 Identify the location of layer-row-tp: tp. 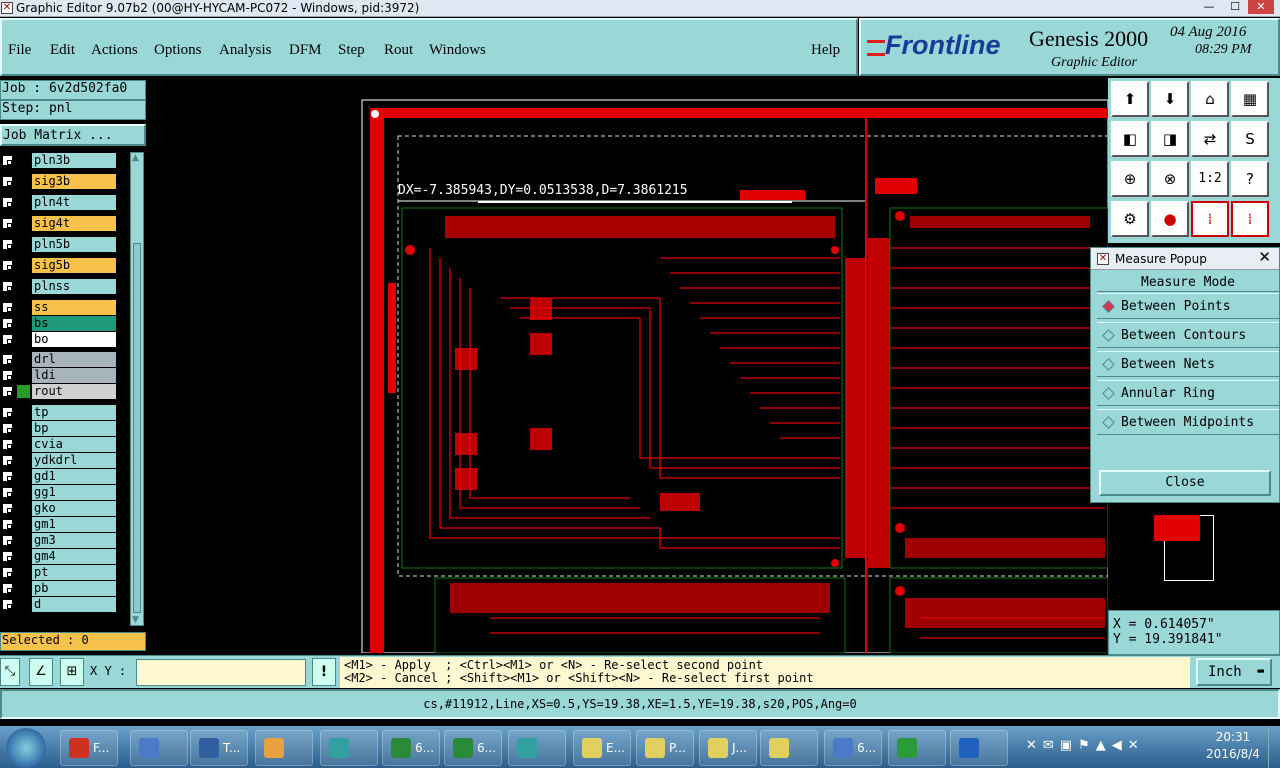
(59, 412).